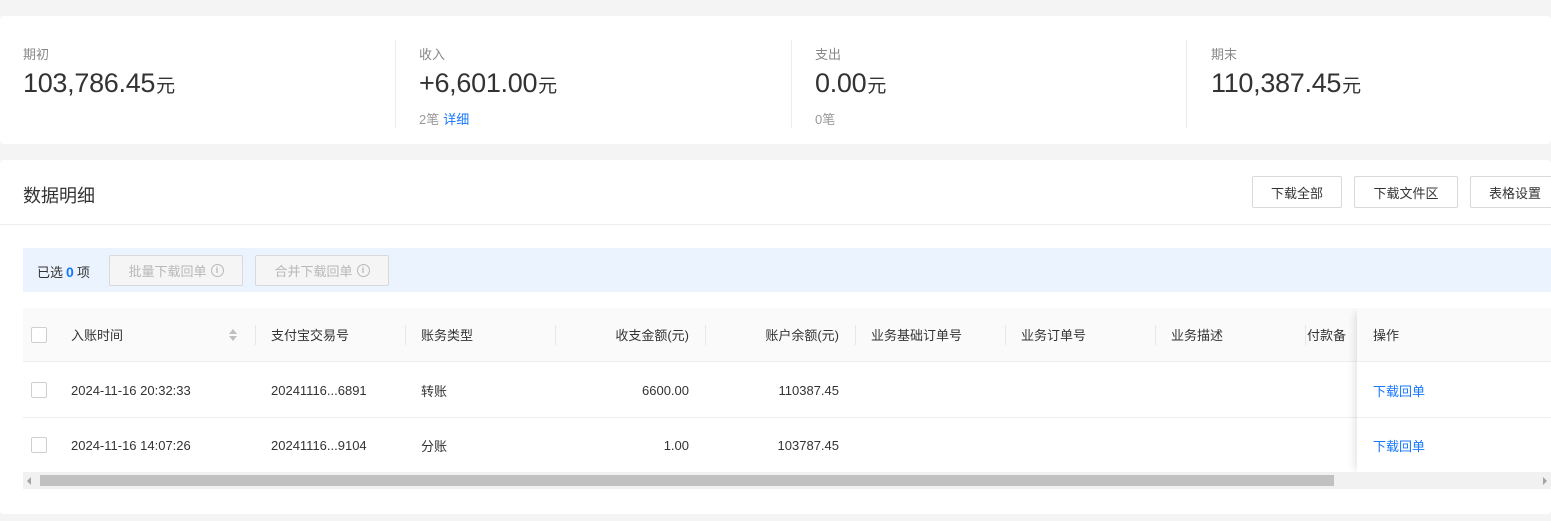 This screenshot has width=1551, height=521. I want to click on action-column: 操作 下载回单 下载回单, so click(1454, 390).